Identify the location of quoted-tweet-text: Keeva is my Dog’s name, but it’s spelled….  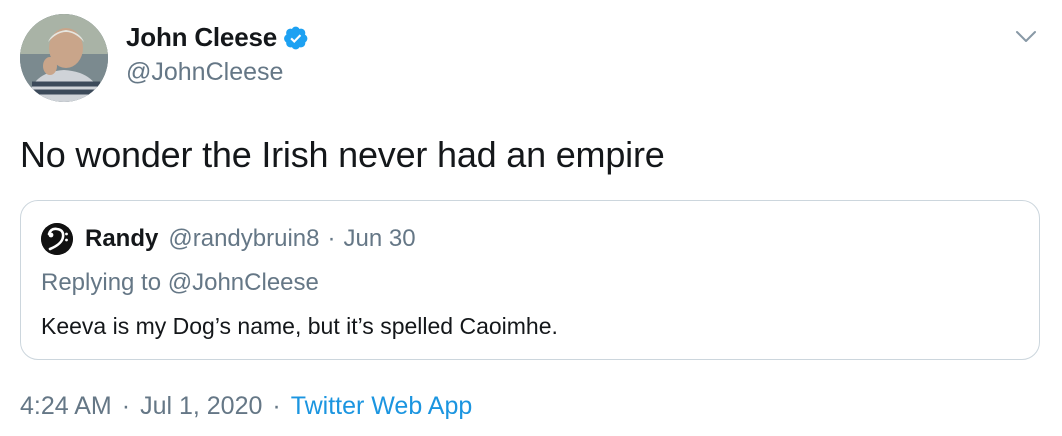
(299, 326).